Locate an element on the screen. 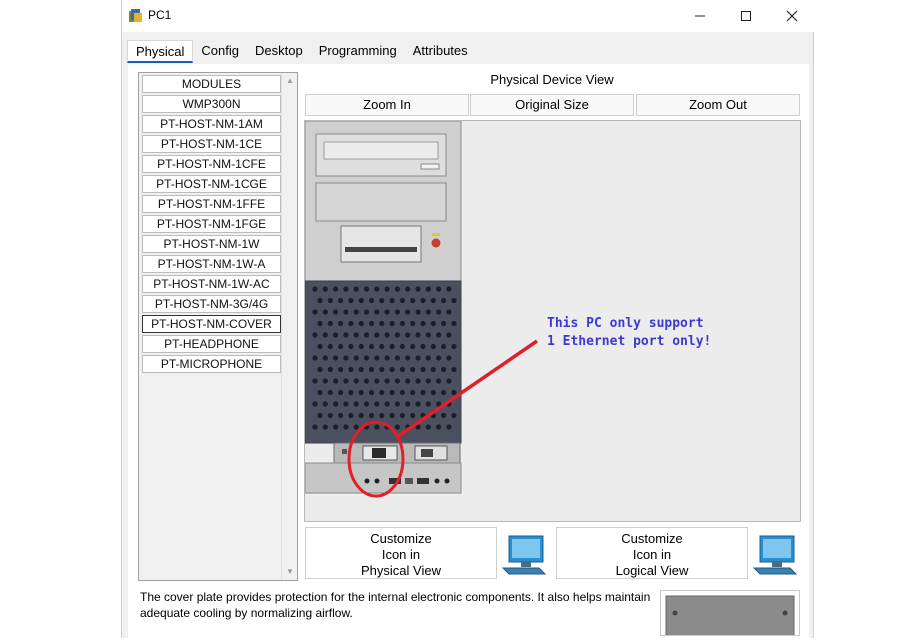  module-thumbnail is located at coordinates (730, 615).